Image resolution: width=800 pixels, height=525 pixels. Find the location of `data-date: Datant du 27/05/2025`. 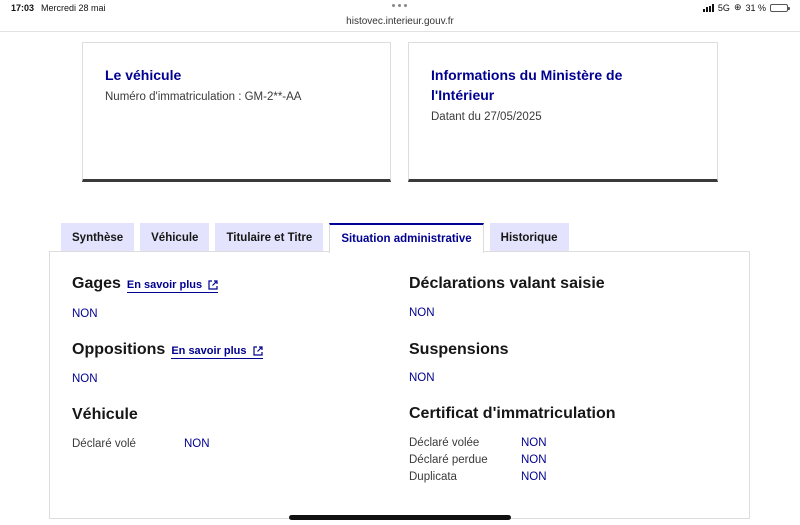

data-date: Datant du 27/05/2025 is located at coordinates (486, 117).